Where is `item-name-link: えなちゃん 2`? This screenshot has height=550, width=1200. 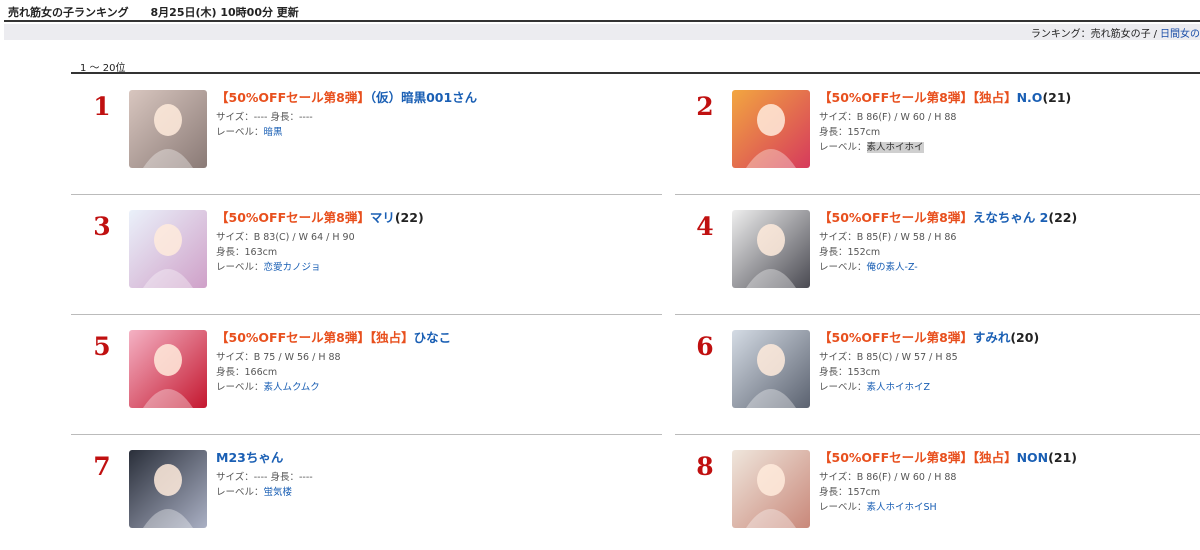 item-name-link: えなちゃん 2 is located at coordinates (1011, 217).